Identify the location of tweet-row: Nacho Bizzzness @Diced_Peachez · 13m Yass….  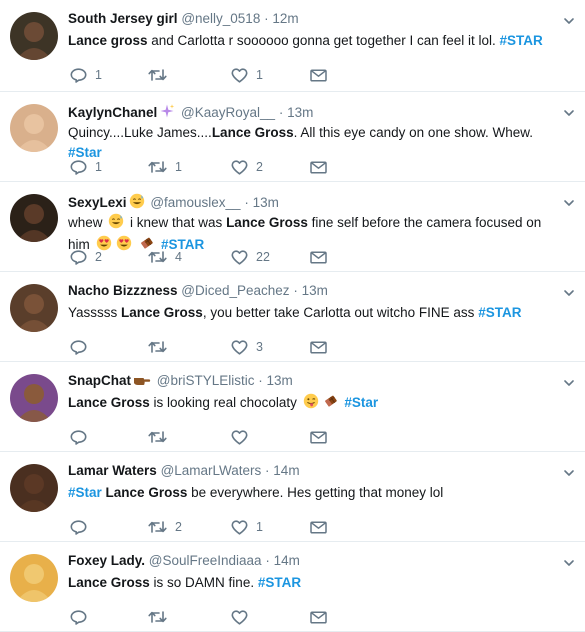
(292, 317).